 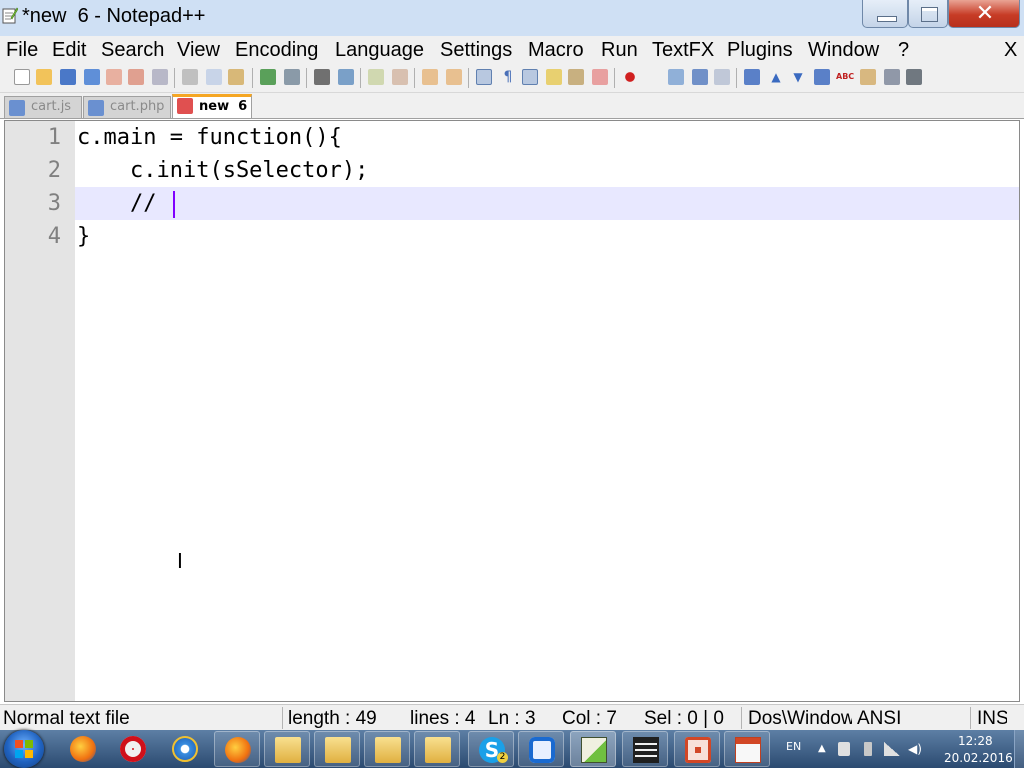 What do you see at coordinates (92, 77) in the screenshot?
I see `save-all-icon` at bounding box center [92, 77].